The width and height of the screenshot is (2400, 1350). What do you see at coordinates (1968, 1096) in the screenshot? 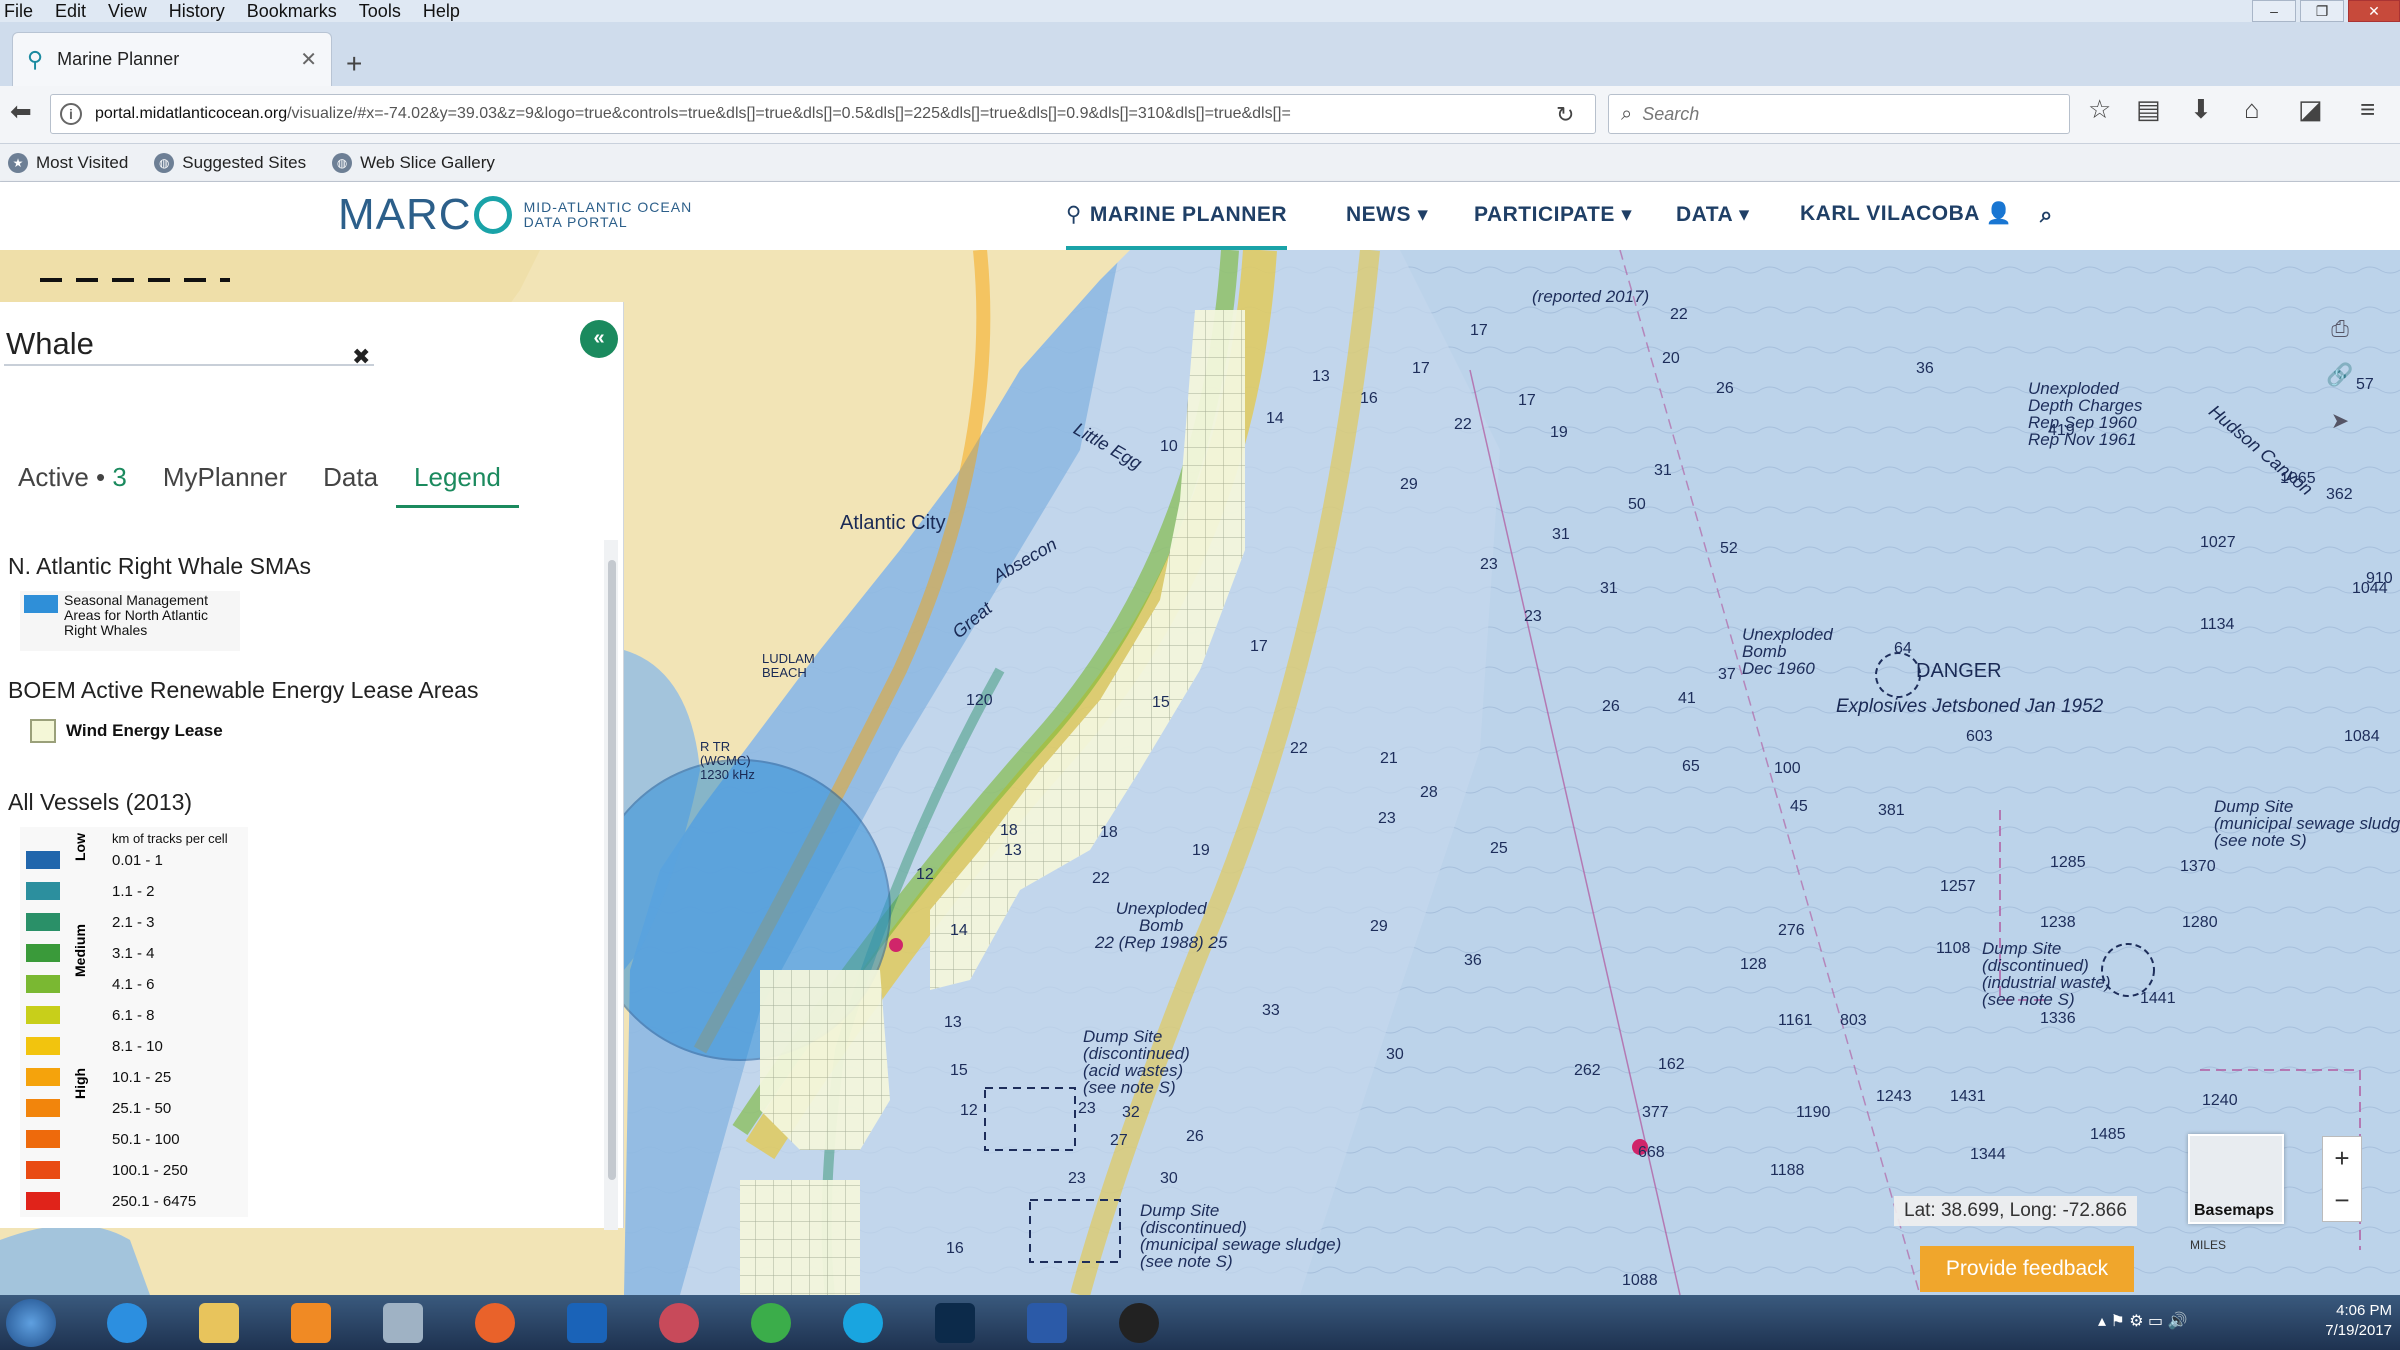
I see `depth-sounding: 1431` at bounding box center [1968, 1096].